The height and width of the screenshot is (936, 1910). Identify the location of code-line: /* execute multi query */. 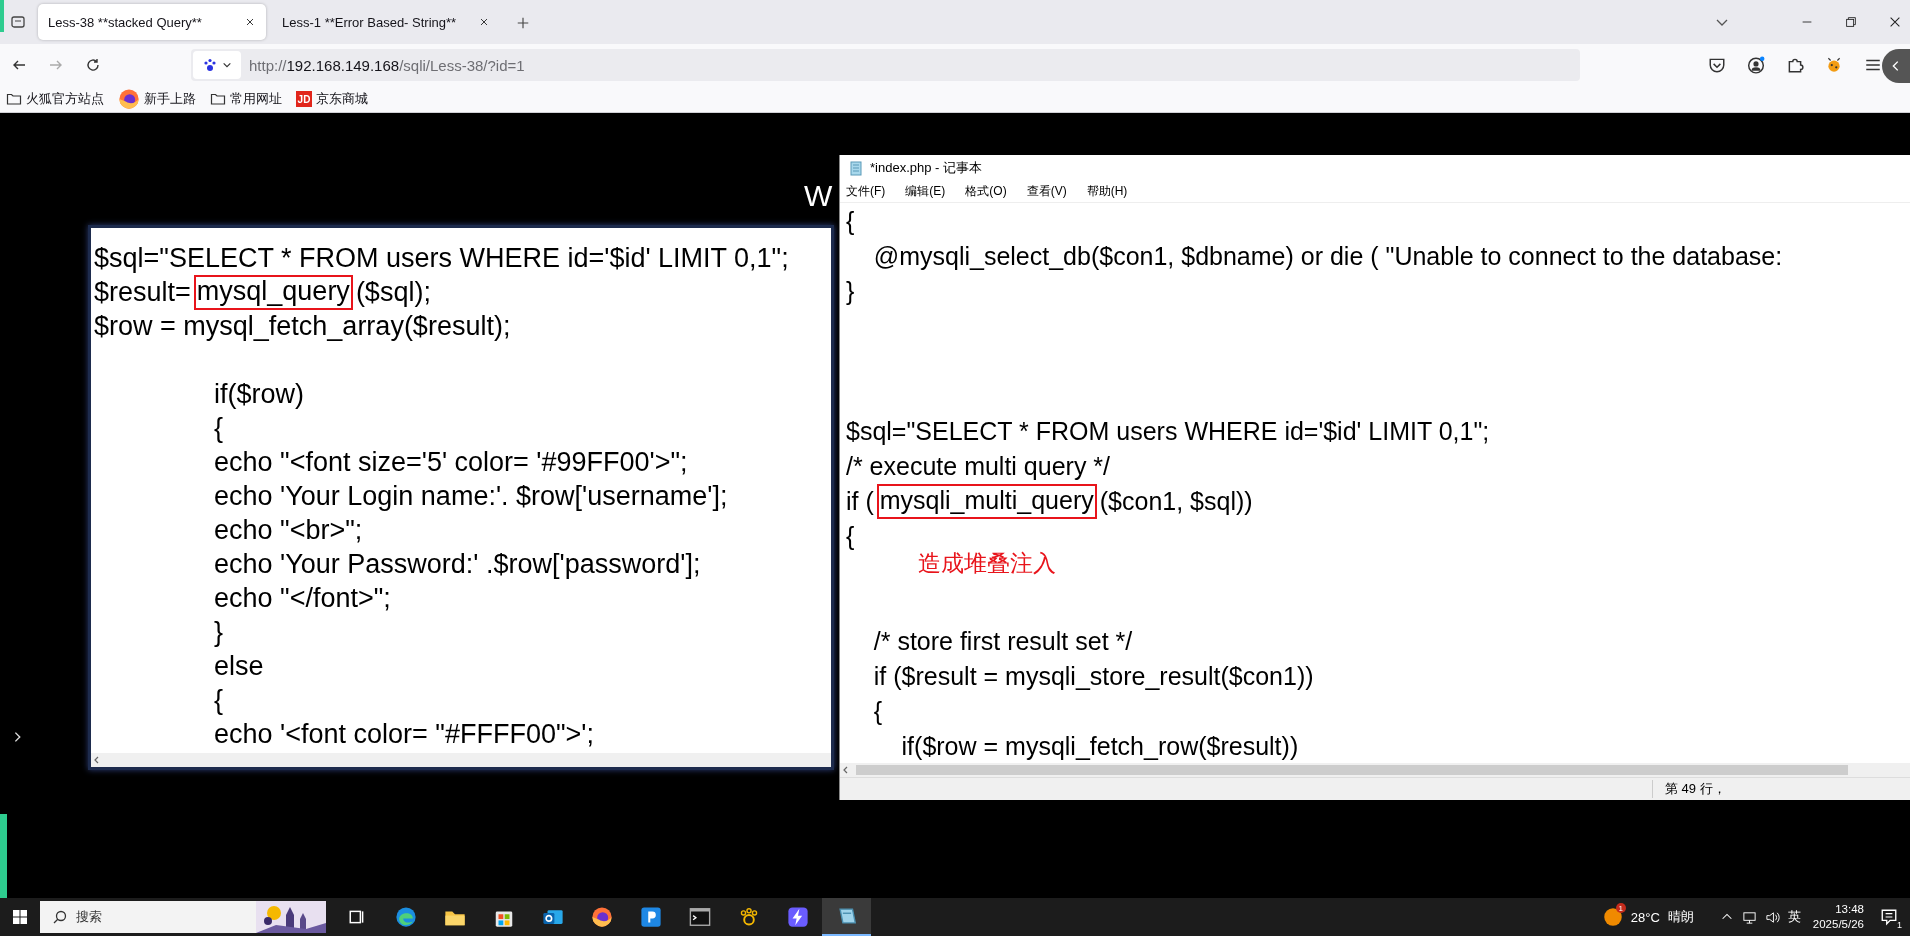
(978, 466).